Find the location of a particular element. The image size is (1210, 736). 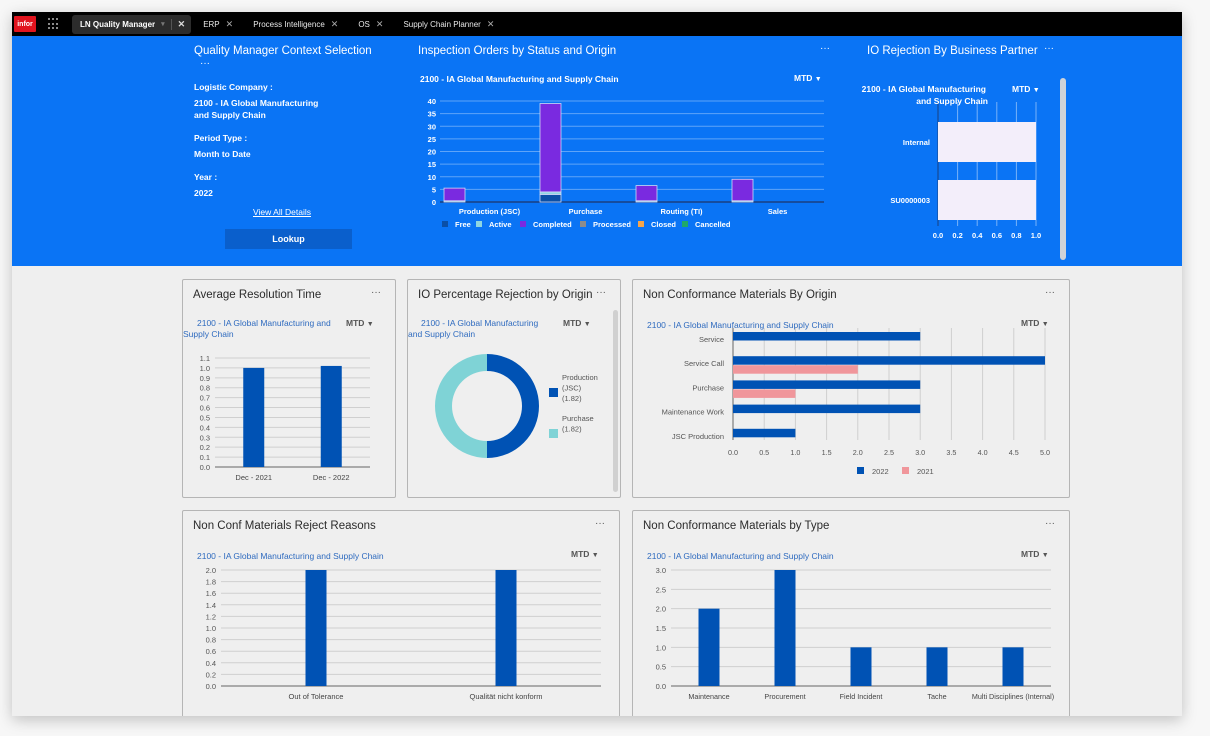

legend-label: 2022 is located at coordinates (880, 471).